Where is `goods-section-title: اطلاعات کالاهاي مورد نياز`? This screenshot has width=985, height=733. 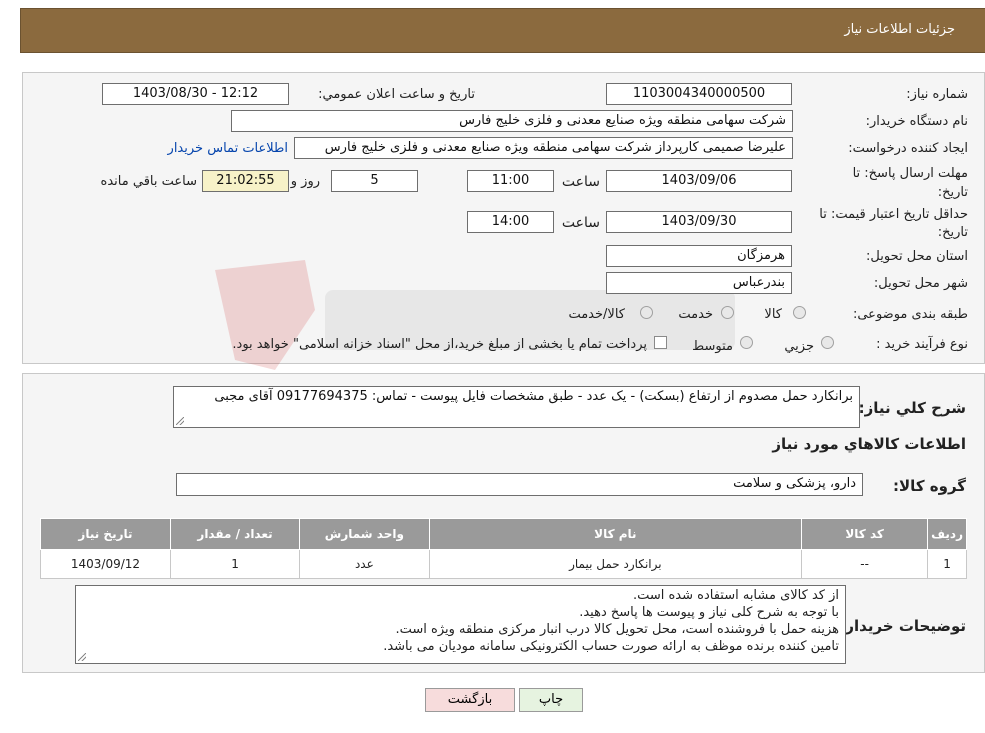 goods-section-title: اطلاعات کالاهاي مورد نياز is located at coordinates (869, 444).